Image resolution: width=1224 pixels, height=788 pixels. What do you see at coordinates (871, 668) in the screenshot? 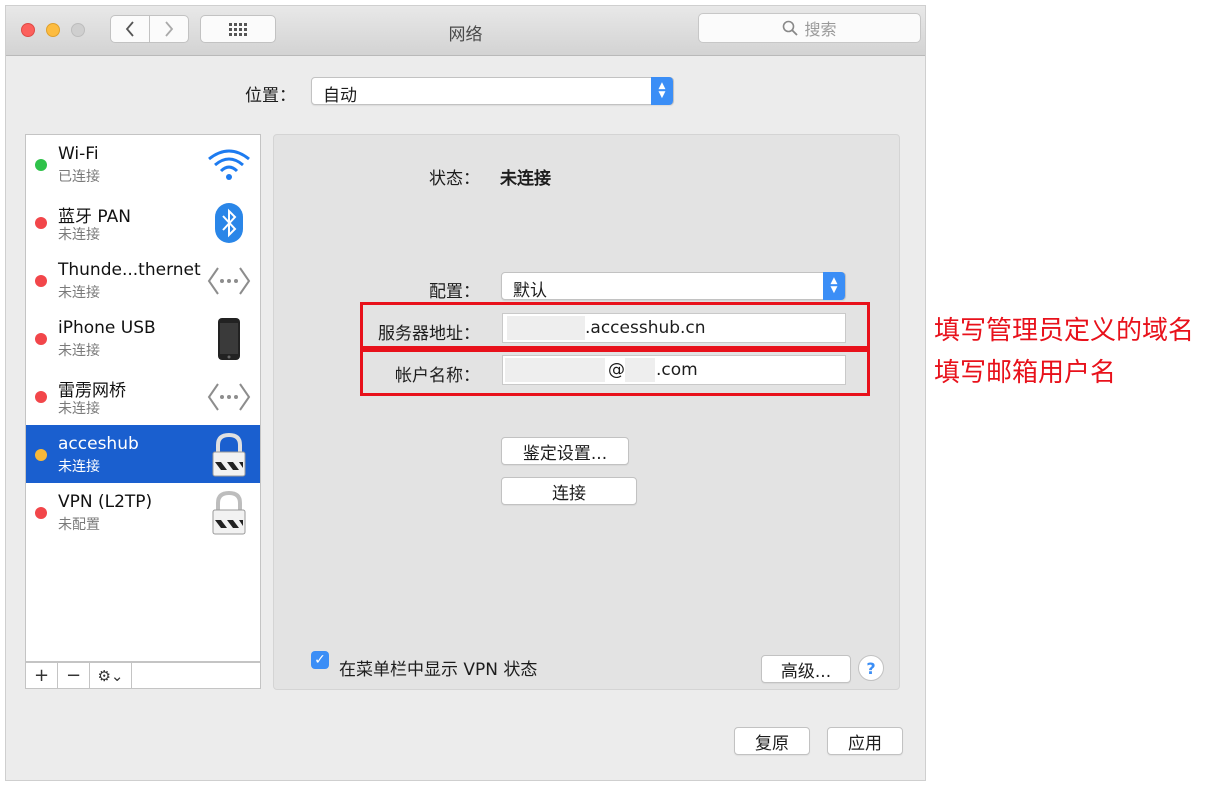
I see `help-button: ?` at bounding box center [871, 668].